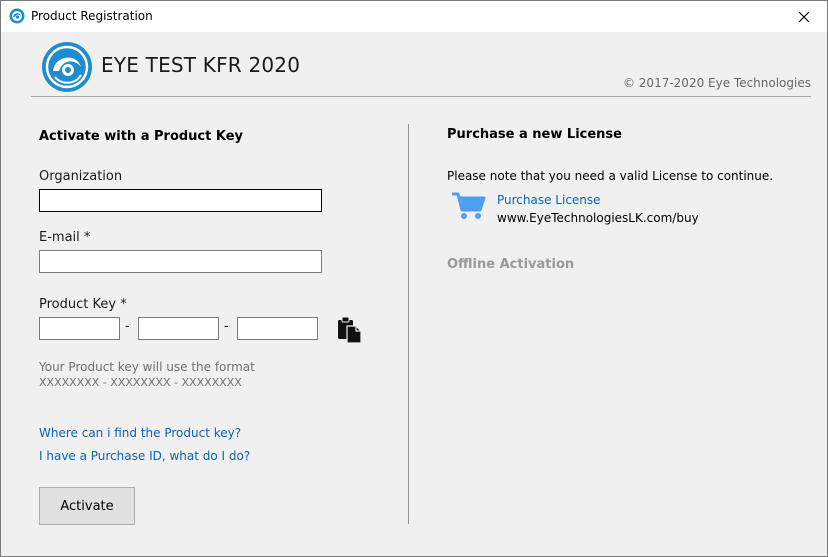  Describe the element at coordinates (534, 134) in the screenshot. I see `purchase-section-title: Purchase a new License` at that location.